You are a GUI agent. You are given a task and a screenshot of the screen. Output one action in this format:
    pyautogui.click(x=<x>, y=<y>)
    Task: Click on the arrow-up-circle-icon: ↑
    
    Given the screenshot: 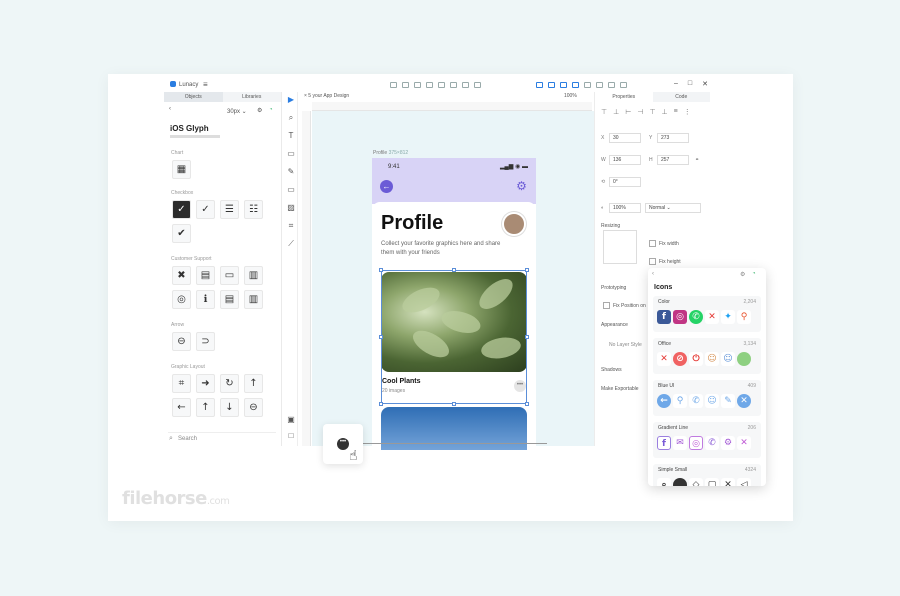 What is the action you would take?
    pyautogui.click(x=253, y=383)
    